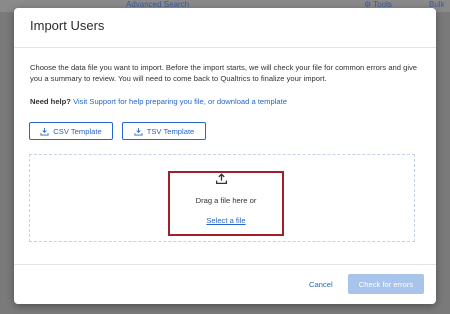  What do you see at coordinates (225, 47) in the screenshot?
I see `header-divider` at bounding box center [225, 47].